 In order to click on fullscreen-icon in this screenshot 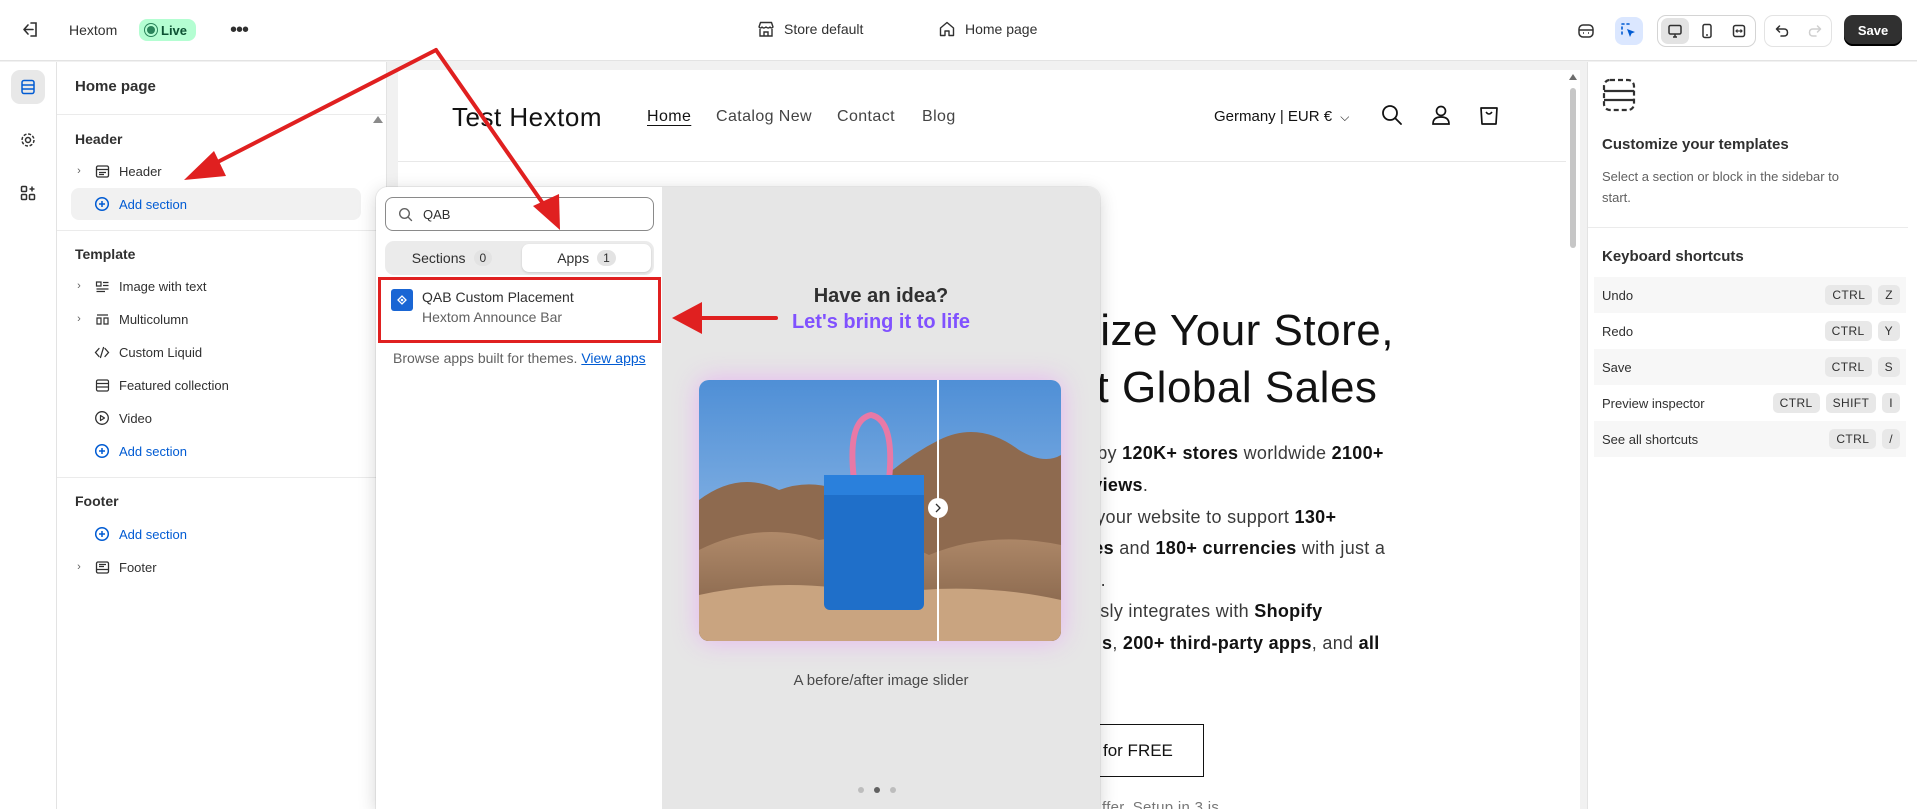, I will do `click(1739, 31)`.